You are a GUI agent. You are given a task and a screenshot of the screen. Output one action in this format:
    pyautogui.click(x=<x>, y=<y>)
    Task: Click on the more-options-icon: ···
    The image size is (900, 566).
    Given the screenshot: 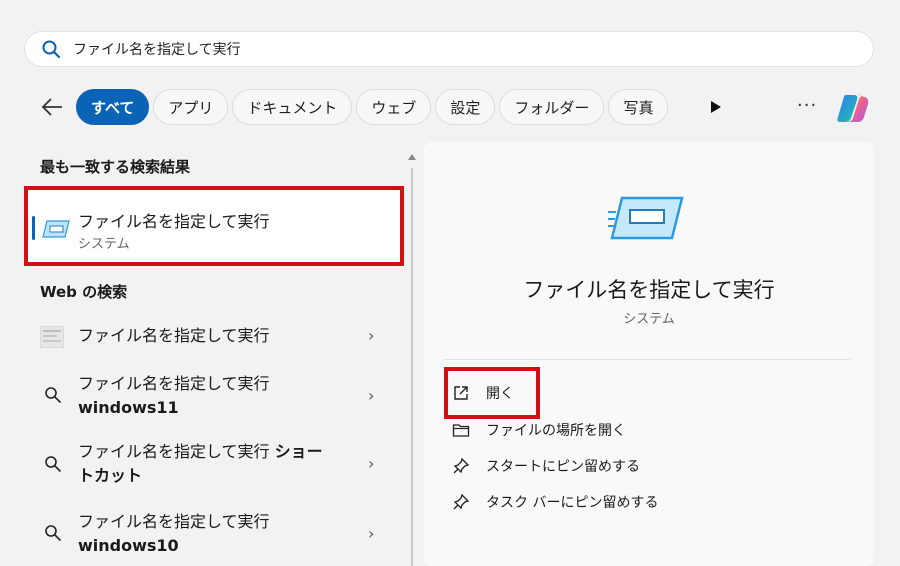 What is the action you would take?
    pyautogui.click(x=807, y=105)
    